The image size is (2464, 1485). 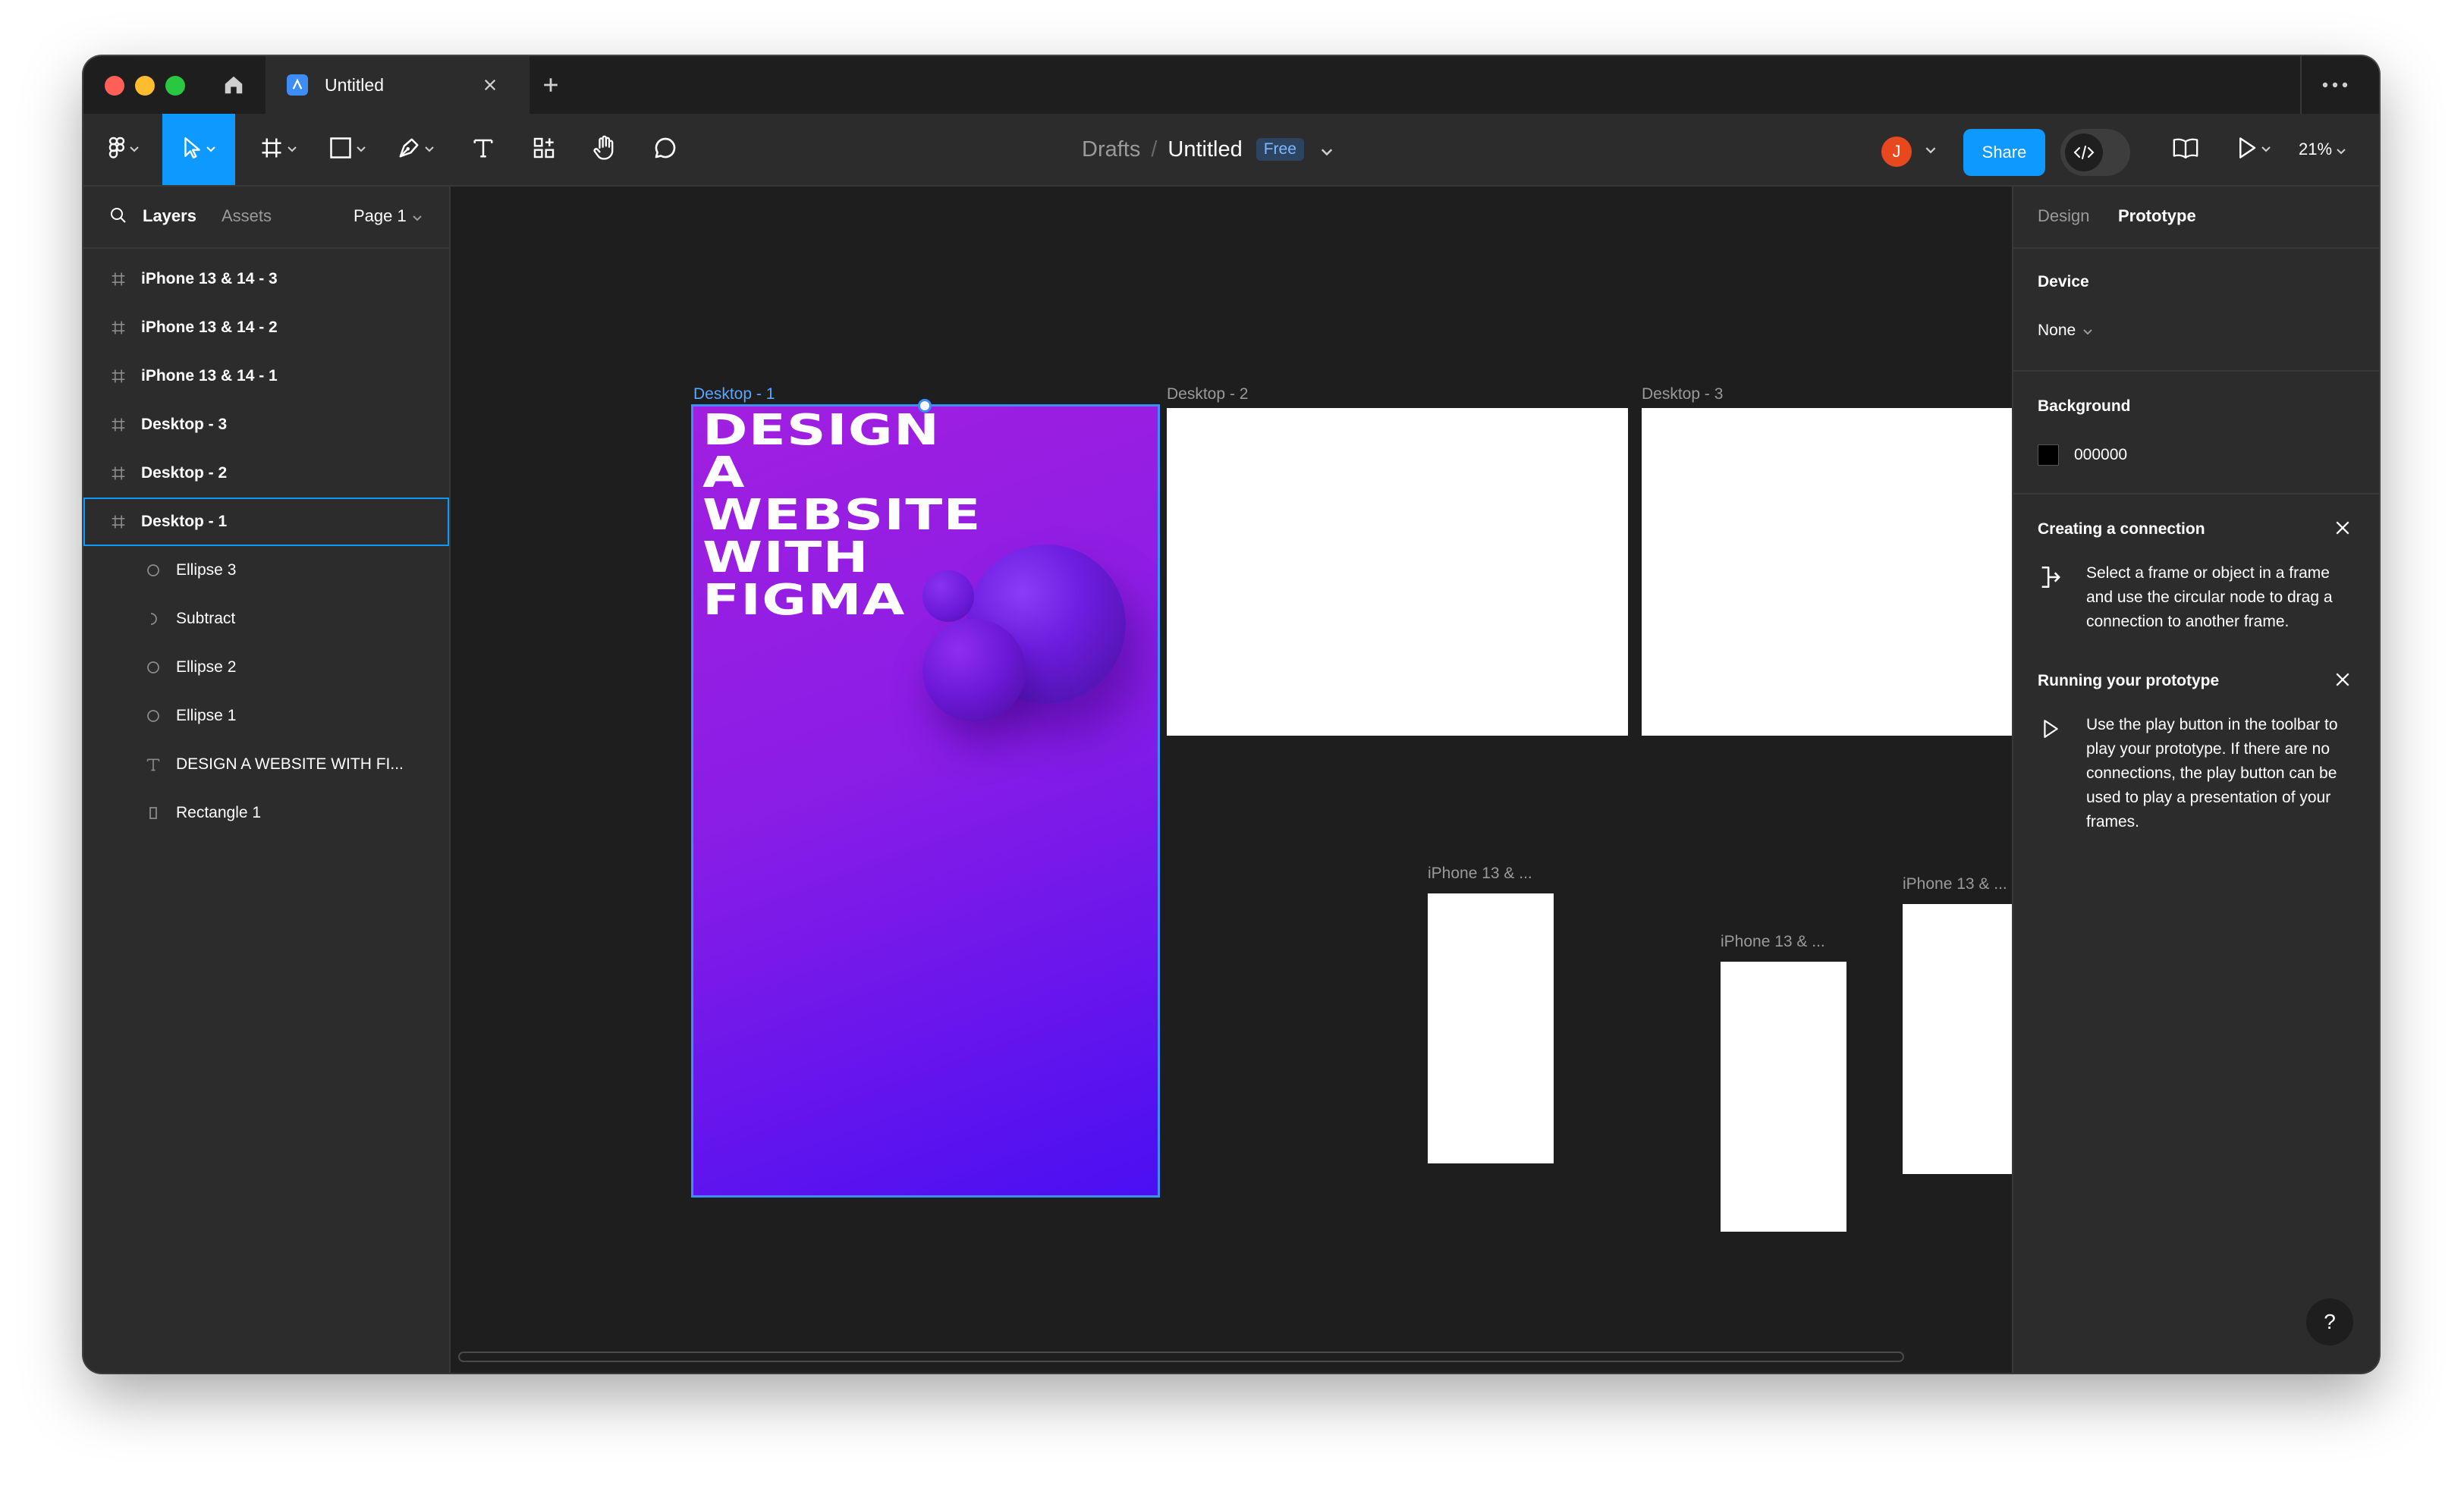 What do you see at coordinates (2063, 216) in the screenshot?
I see `tab-design: Design` at bounding box center [2063, 216].